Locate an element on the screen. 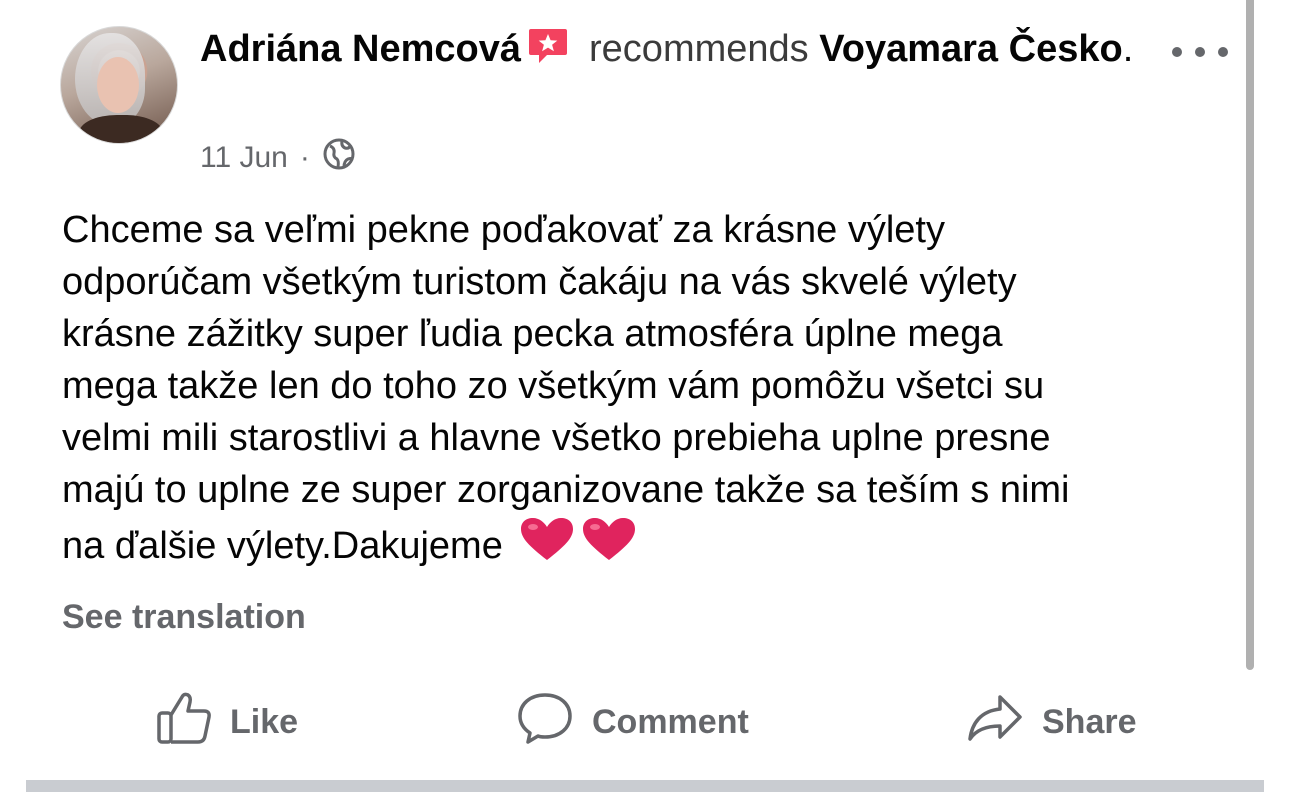  globe-icon is located at coordinates (339, 158).